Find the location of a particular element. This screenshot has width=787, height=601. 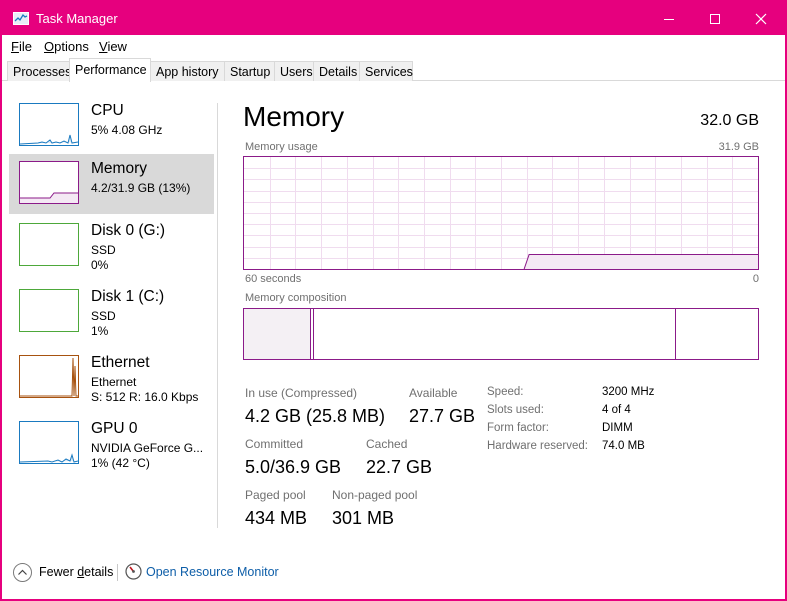

memory-usage-plot is located at coordinates (501, 213).